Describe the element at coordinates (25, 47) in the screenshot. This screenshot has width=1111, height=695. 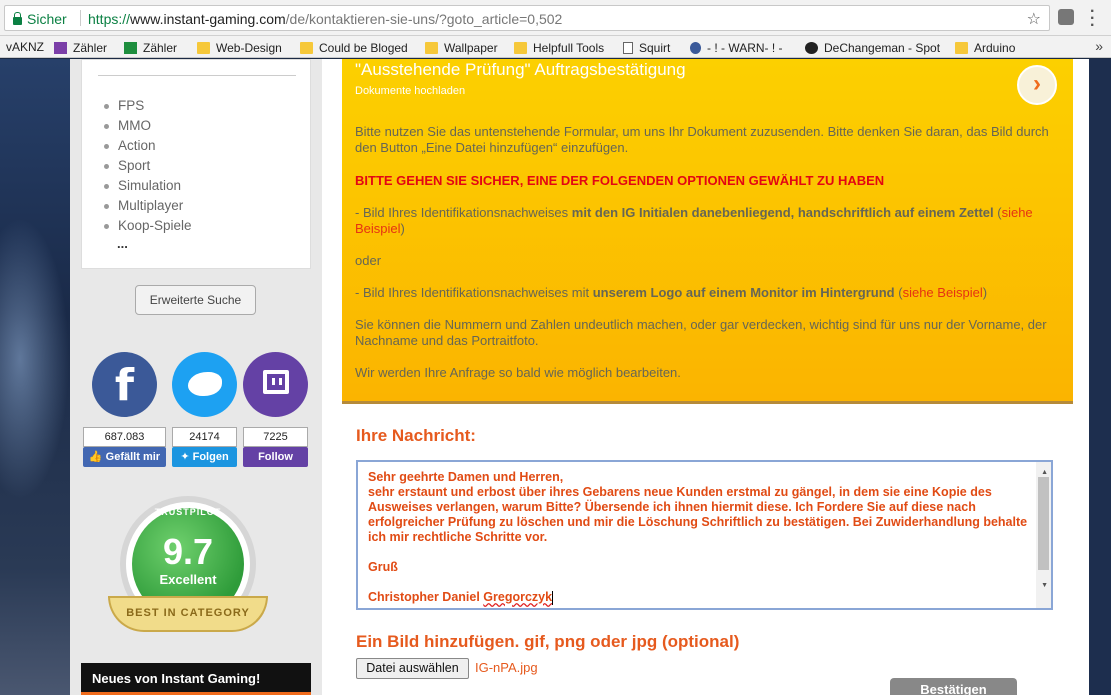
I see `bookmark-vaknz: vAKNZ` at that location.